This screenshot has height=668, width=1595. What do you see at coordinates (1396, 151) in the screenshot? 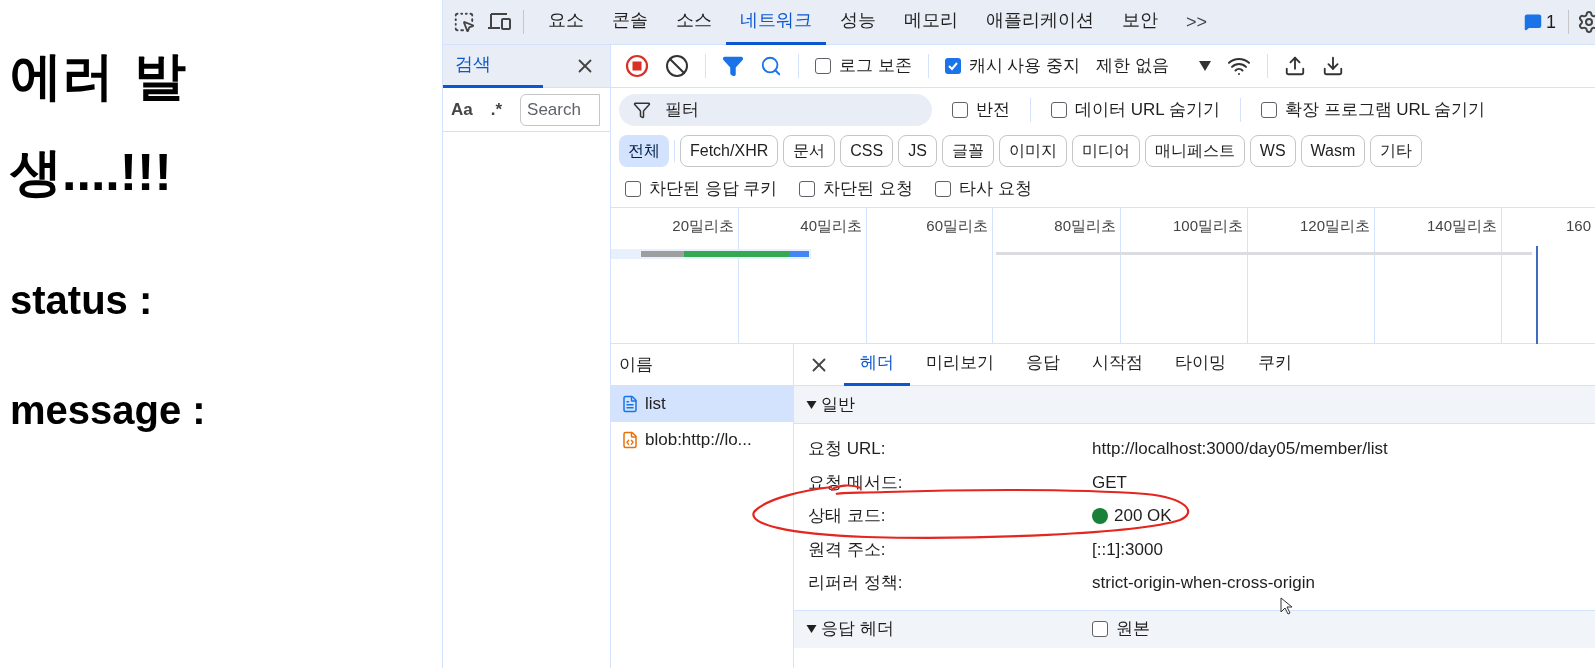
I see `type-filter-chip: 기타` at bounding box center [1396, 151].